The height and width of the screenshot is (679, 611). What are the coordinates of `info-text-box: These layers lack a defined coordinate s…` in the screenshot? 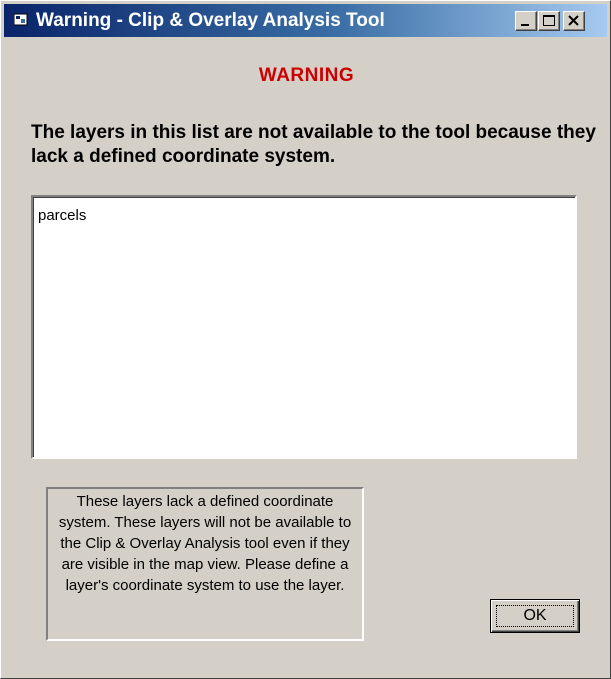 It's located at (205, 564).